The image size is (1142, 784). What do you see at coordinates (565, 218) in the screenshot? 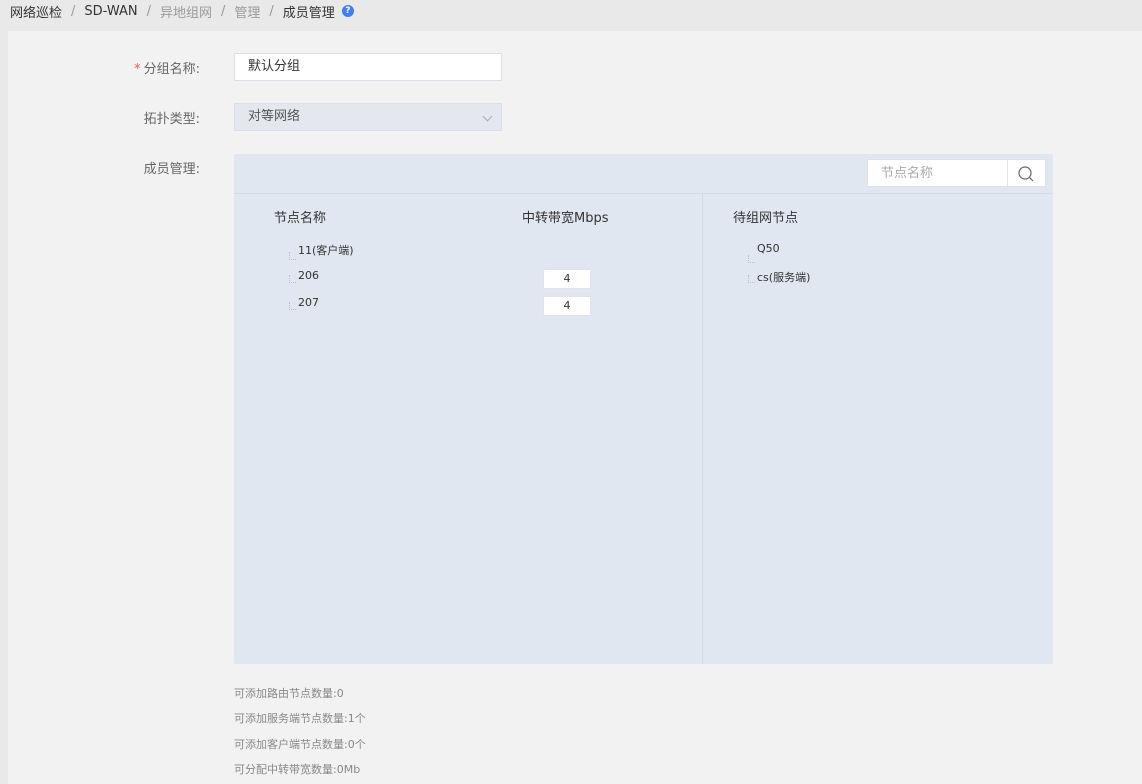
I see `bandwidth-header: 中转带宽Mbps` at bounding box center [565, 218].